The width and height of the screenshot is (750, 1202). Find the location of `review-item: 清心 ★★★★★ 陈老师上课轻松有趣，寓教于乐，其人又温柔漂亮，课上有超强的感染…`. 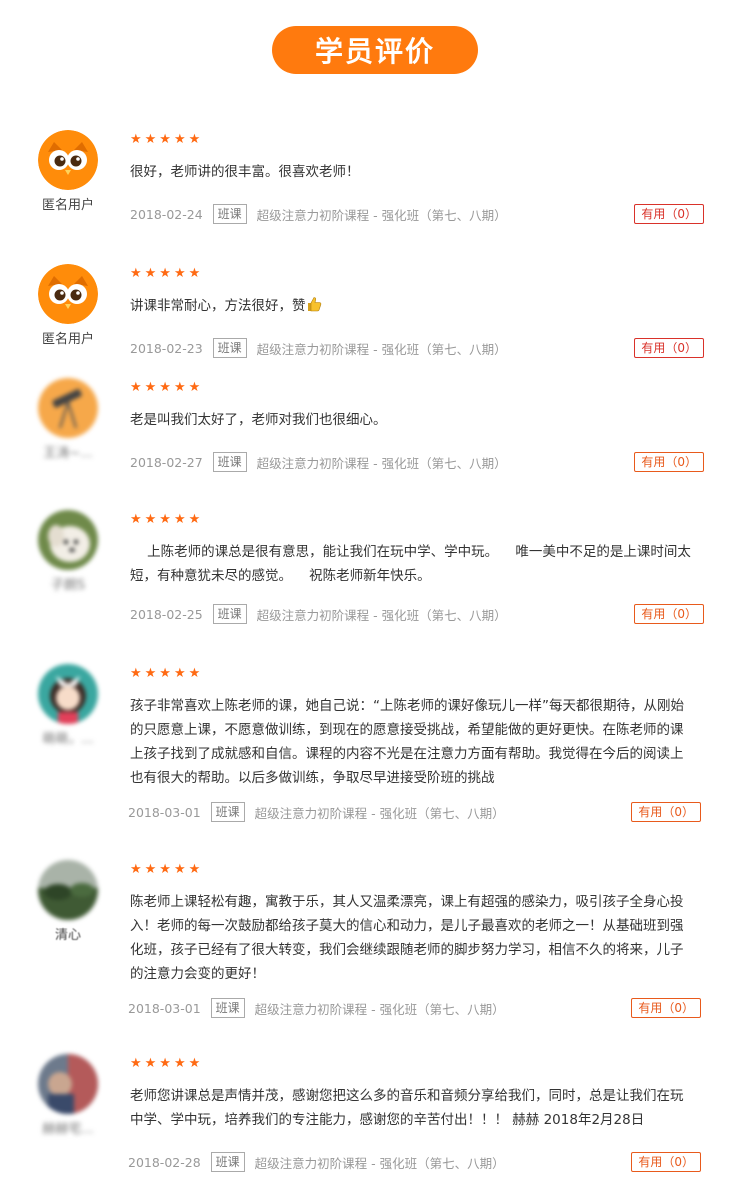

review-item: 清心 ★★★★★ 陈老师上课轻松有趣，寓教于乐，其人又温柔漂亮，课上有超强的感染… is located at coordinates (375, 940).